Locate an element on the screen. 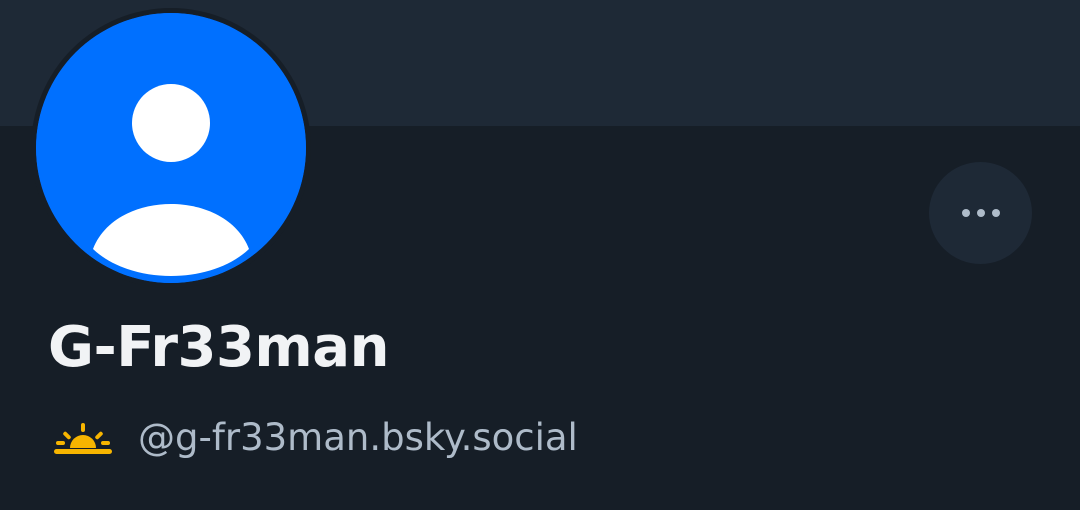  avatar is located at coordinates (171, 148).